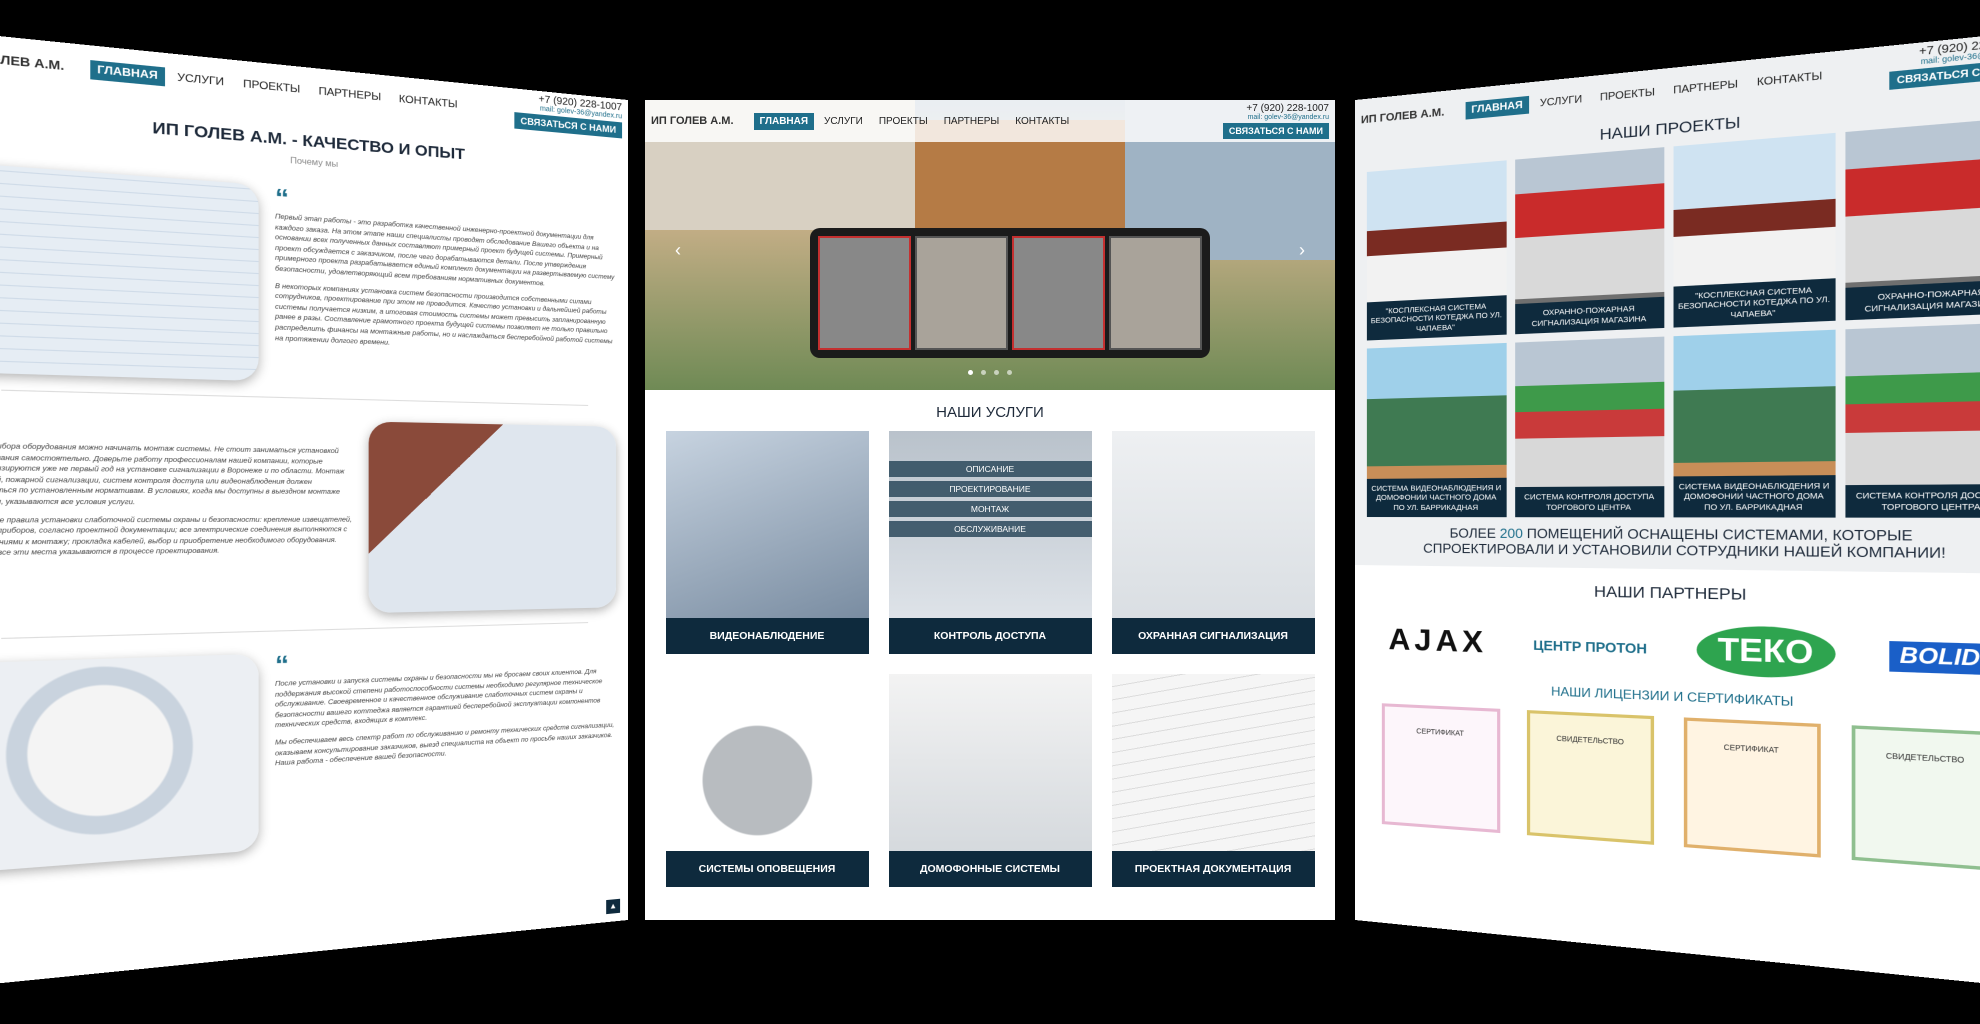 This screenshot has width=1980, height=1024. What do you see at coordinates (767, 542) in the screenshot?
I see `service-card-video: ВИДЕОНАБЛЮДЕНИЕ` at bounding box center [767, 542].